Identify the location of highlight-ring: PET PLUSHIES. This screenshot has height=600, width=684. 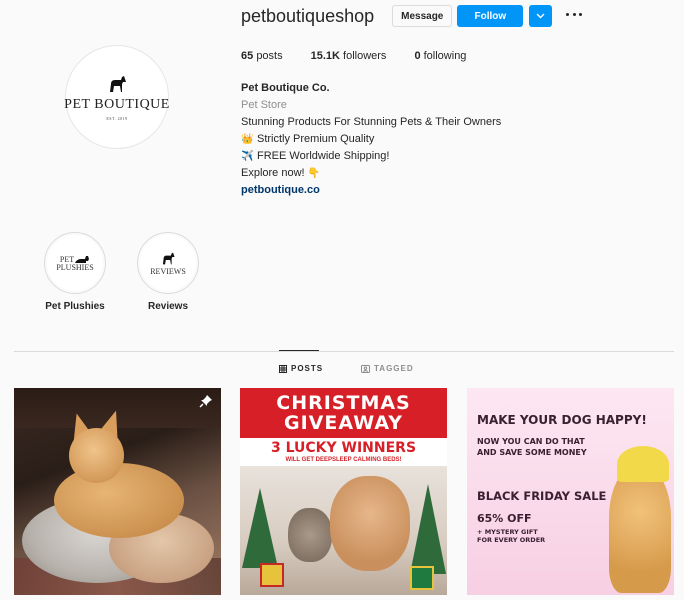
(75, 263).